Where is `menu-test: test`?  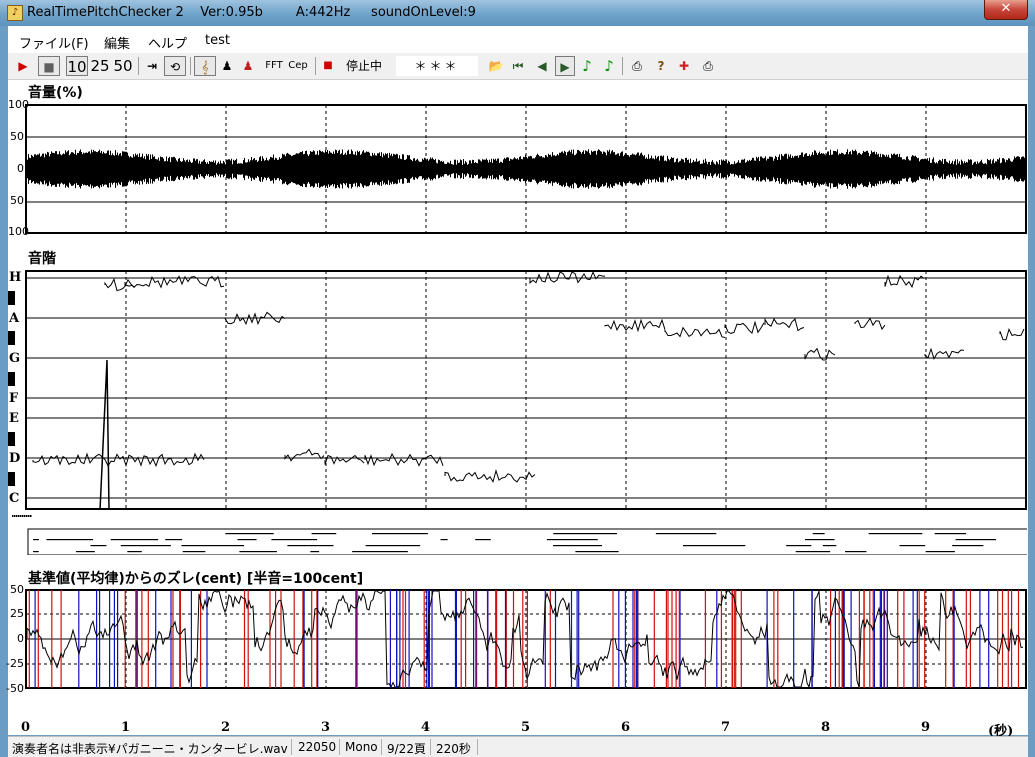
menu-test: test is located at coordinates (217, 40).